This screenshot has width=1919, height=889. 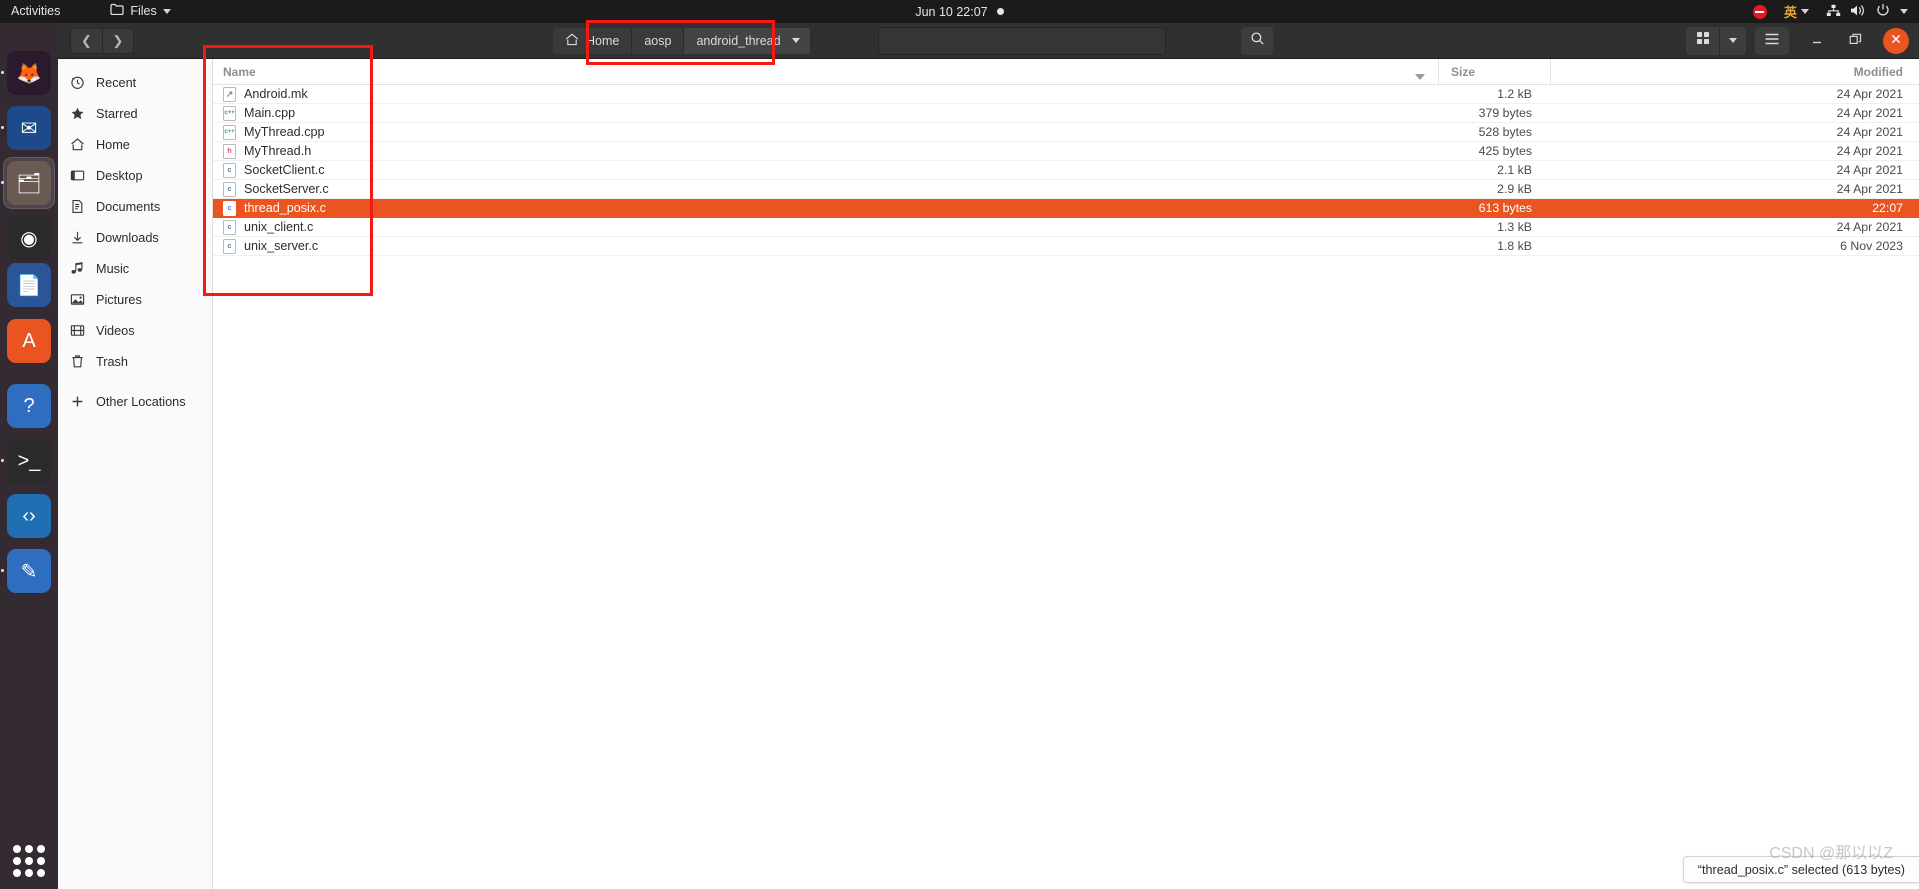 I want to click on trash-icon, so click(x=77, y=362).